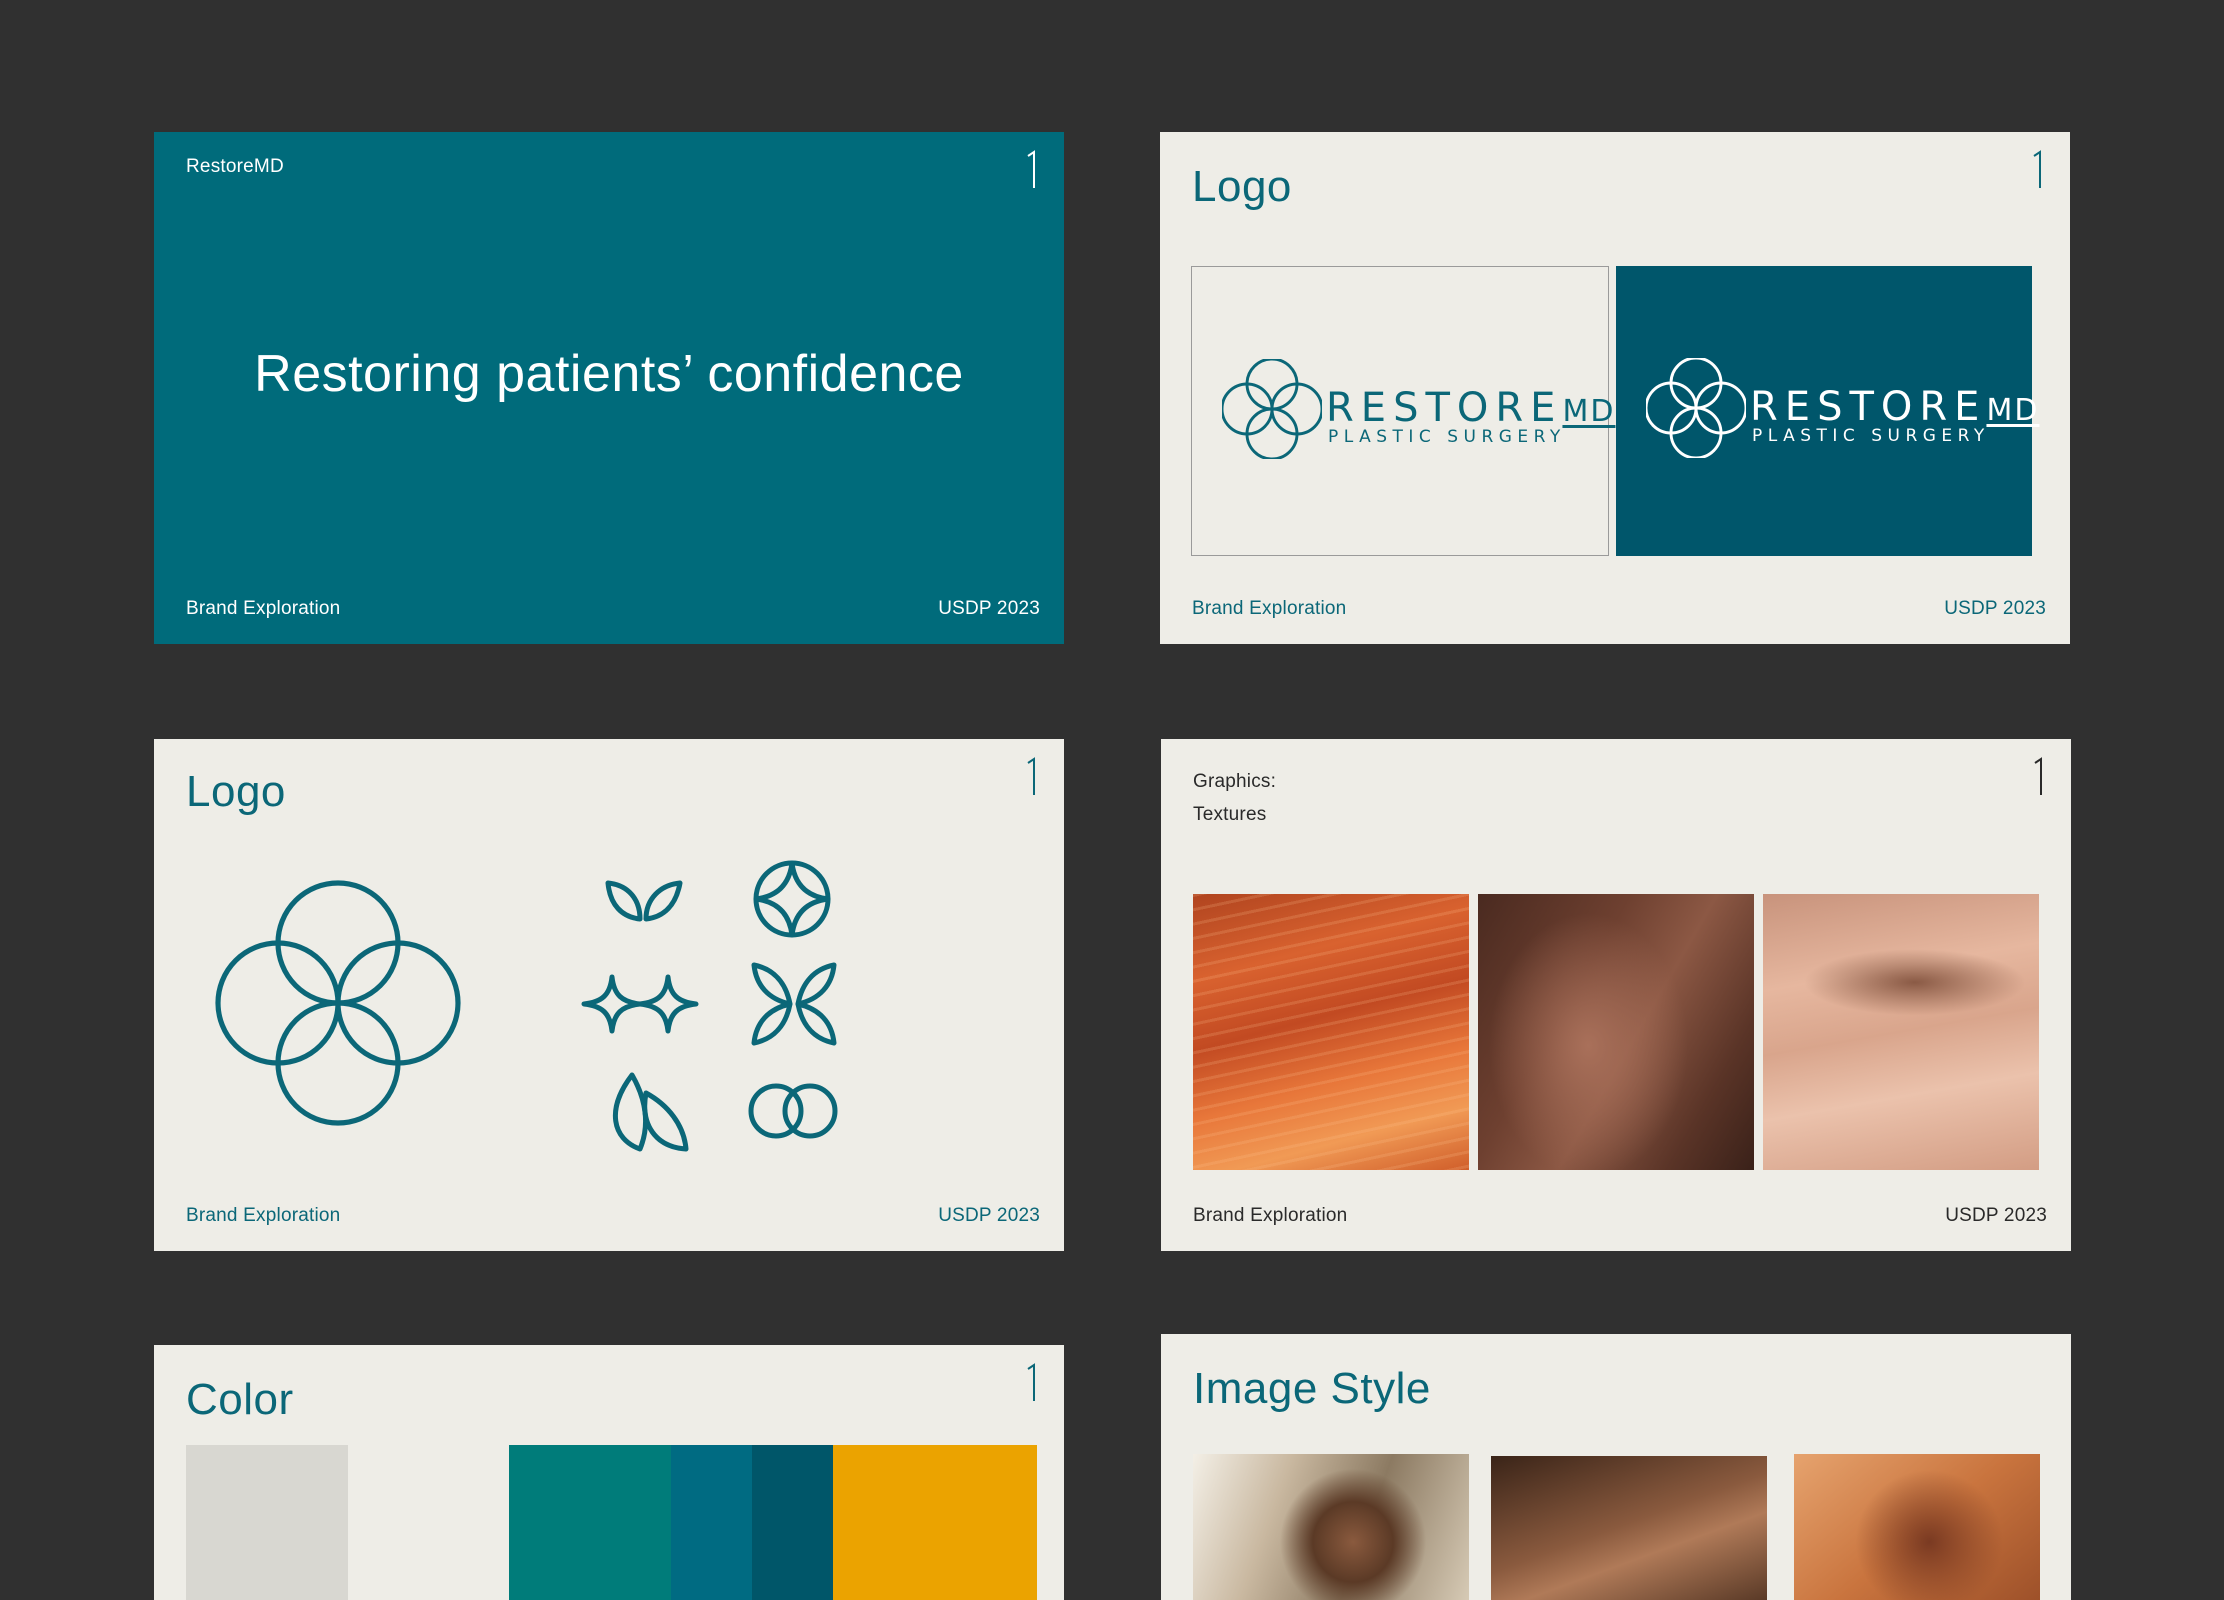 This screenshot has height=1600, width=2224. What do you see at coordinates (935, 1522) in the screenshot?
I see `swatch-amber` at bounding box center [935, 1522].